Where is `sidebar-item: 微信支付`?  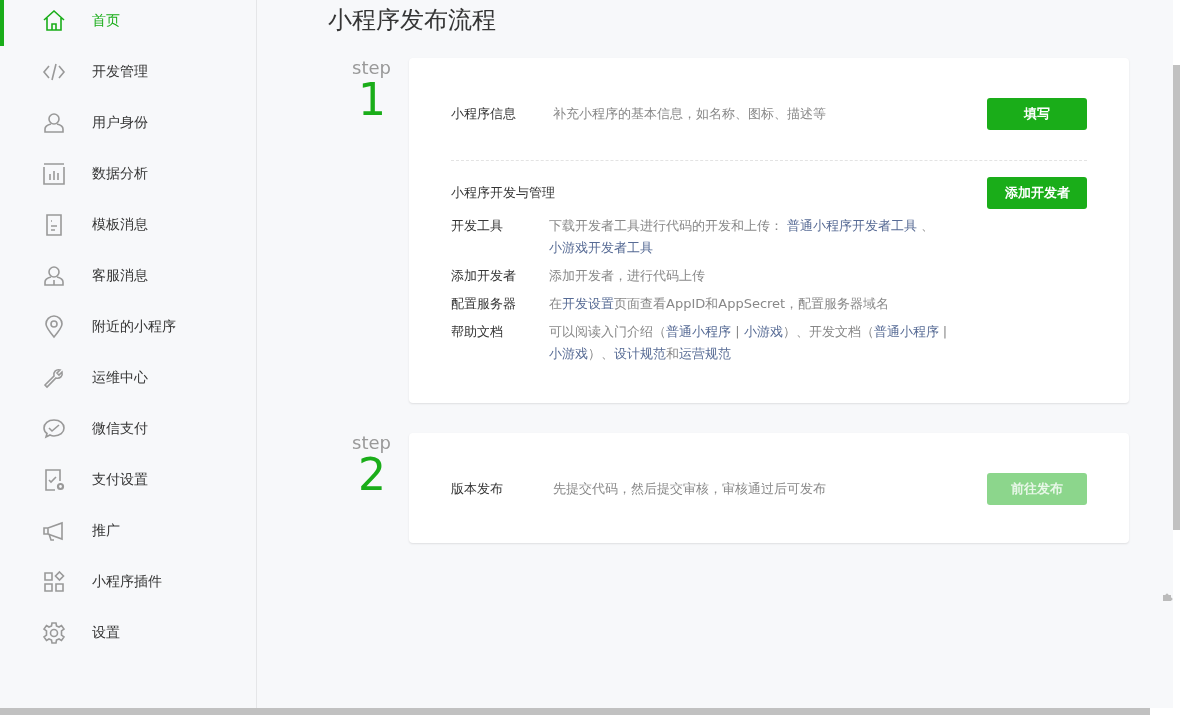 sidebar-item: 微信支付 is located at coordinates (128, 428).